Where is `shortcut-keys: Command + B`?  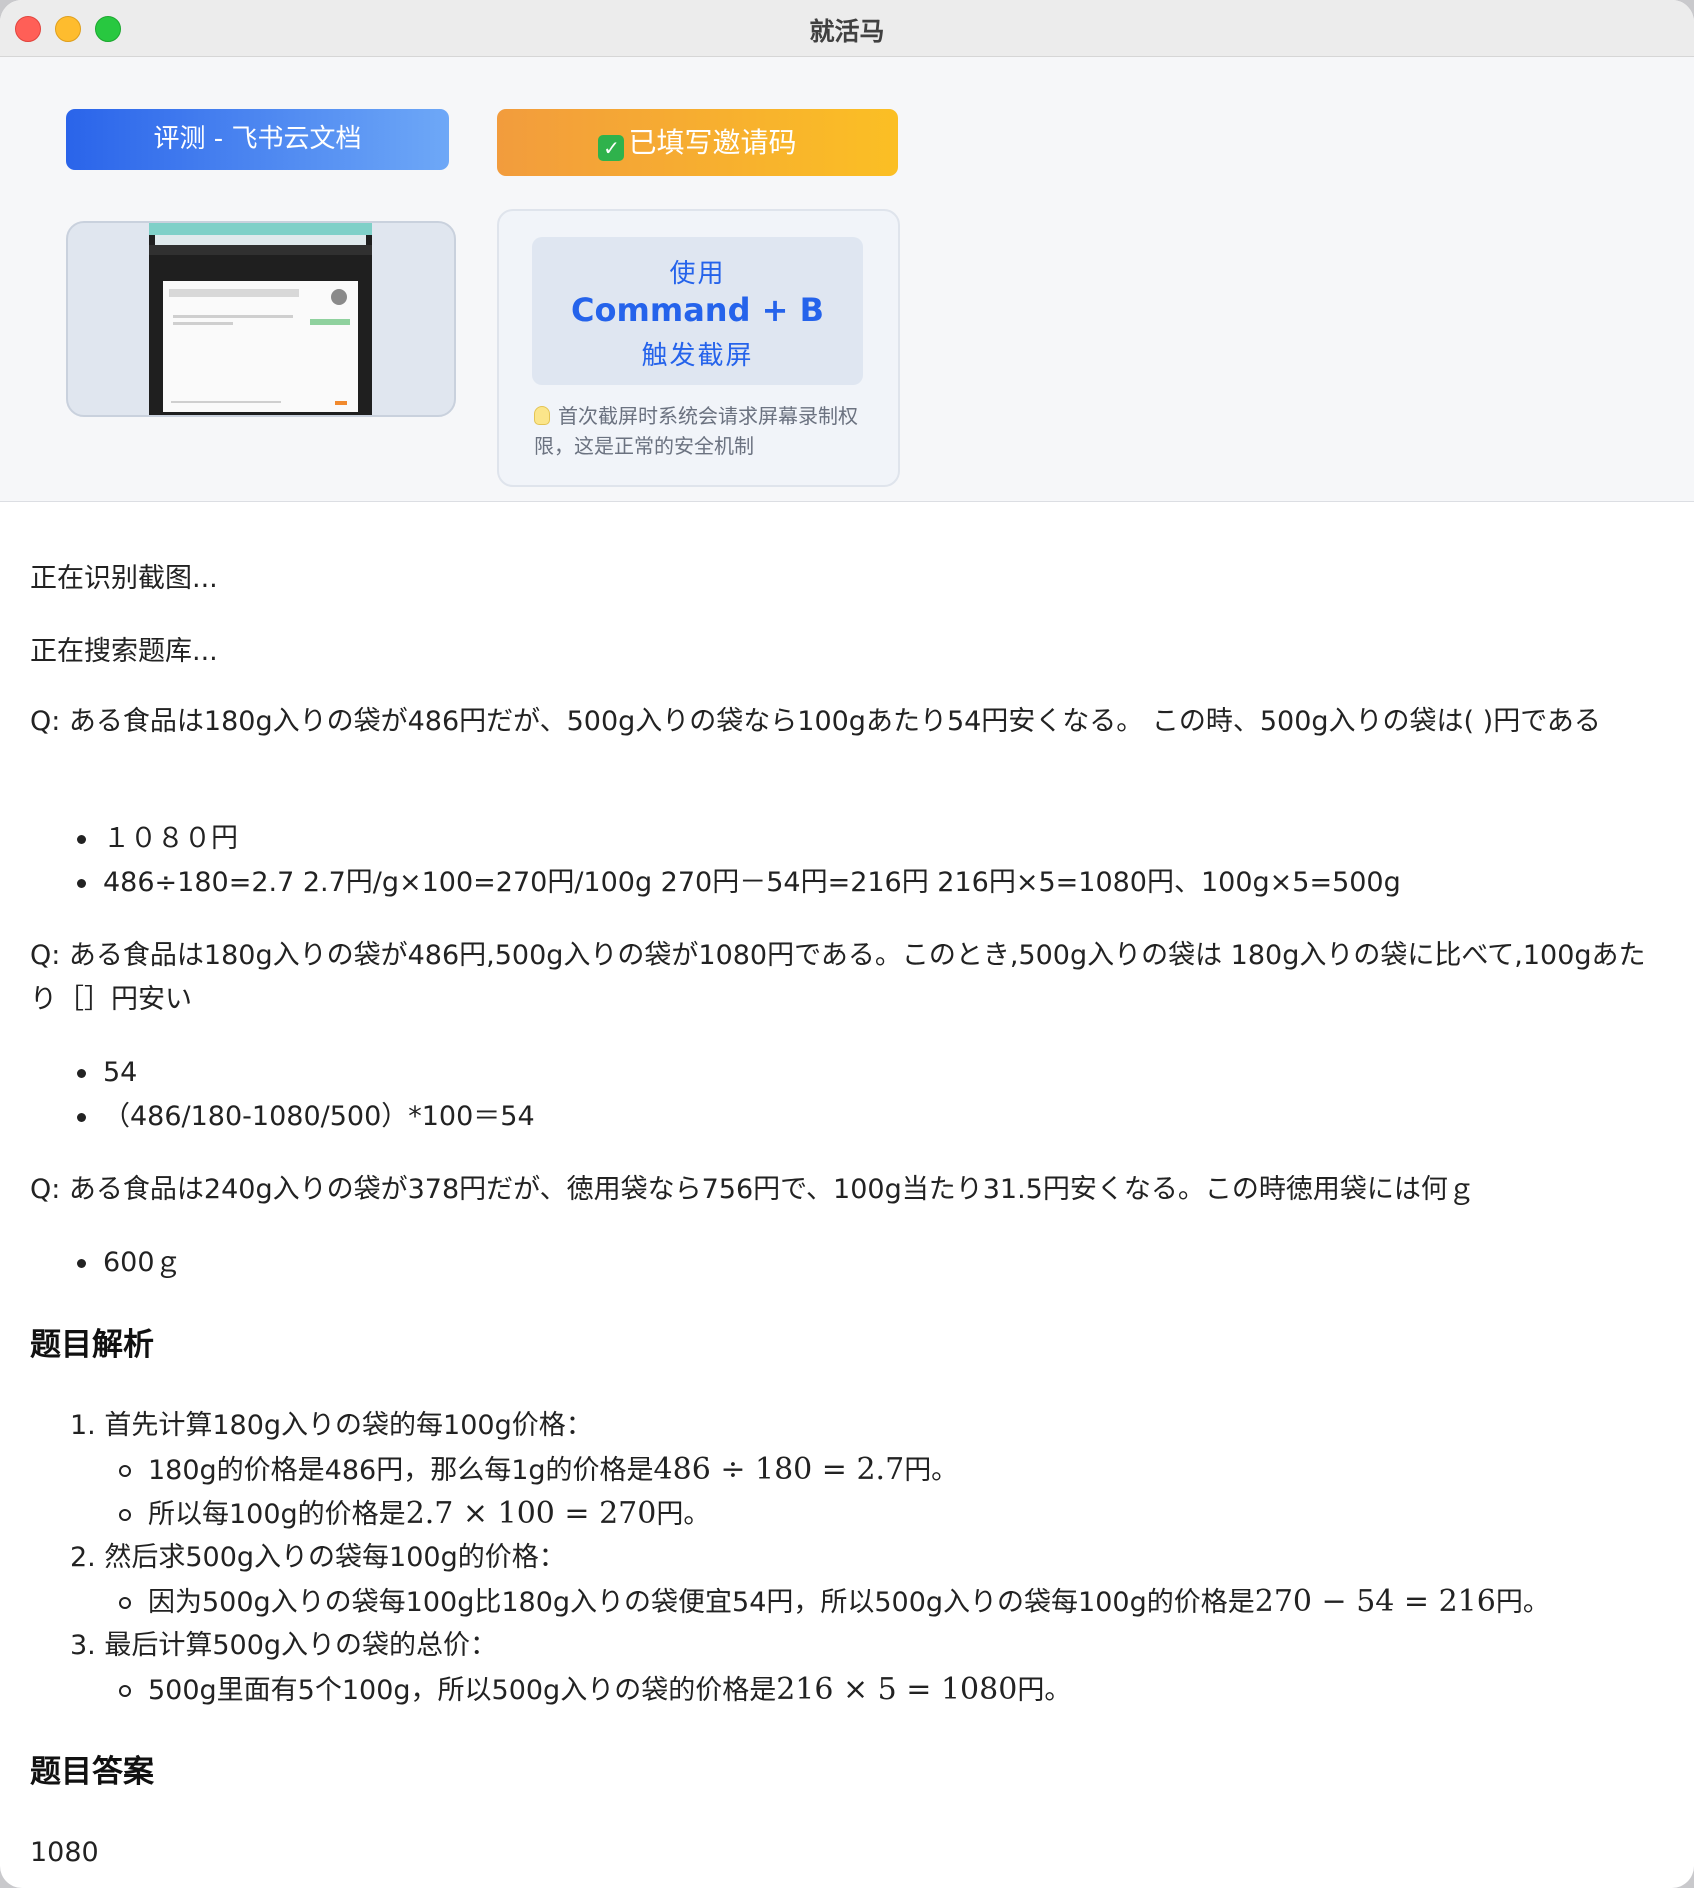
shortcut-keys: Command + B is located at coordinates (697, 310).